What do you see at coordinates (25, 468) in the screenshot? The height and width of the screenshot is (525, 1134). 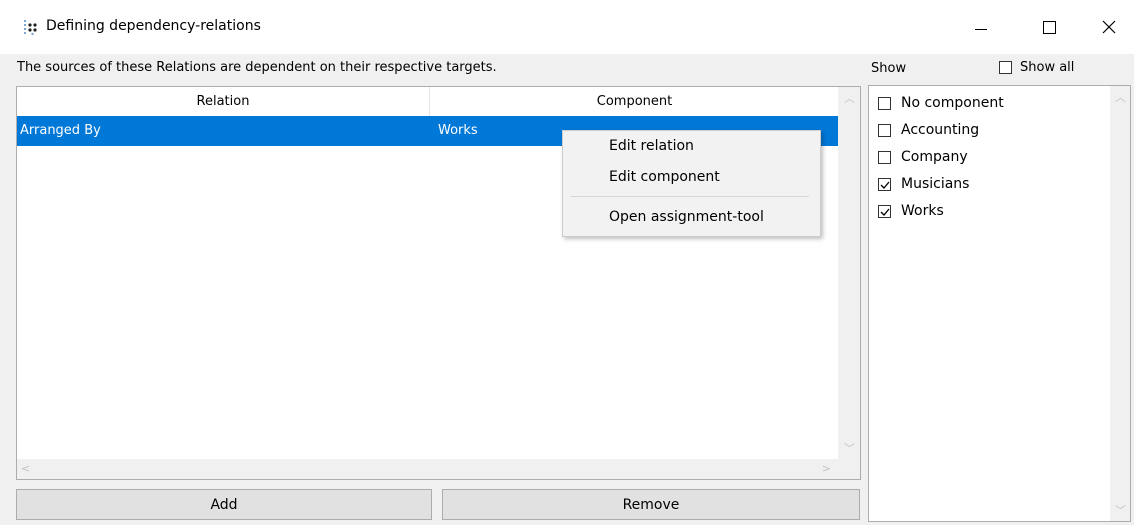 I see `scroll-left-icon: <` at bounding box center [25, 468].